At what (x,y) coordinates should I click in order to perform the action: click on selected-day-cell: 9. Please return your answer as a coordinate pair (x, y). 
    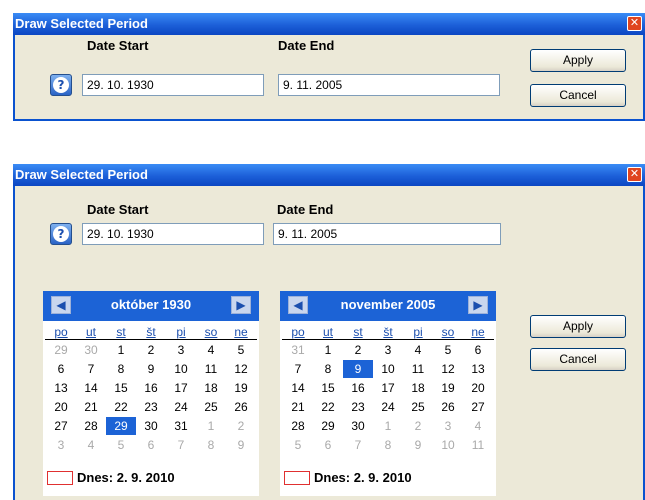
    Looking at the image, I should click on (358, 369).